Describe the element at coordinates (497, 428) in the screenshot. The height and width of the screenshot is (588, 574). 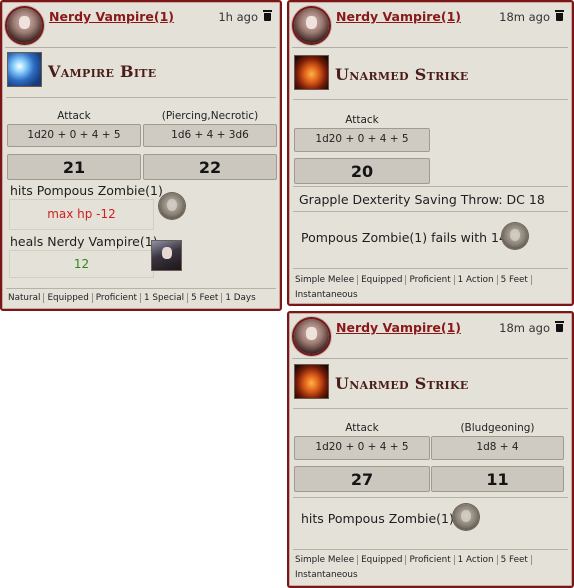
I see `damage-type-label: (Bludgeoning)` at that location.